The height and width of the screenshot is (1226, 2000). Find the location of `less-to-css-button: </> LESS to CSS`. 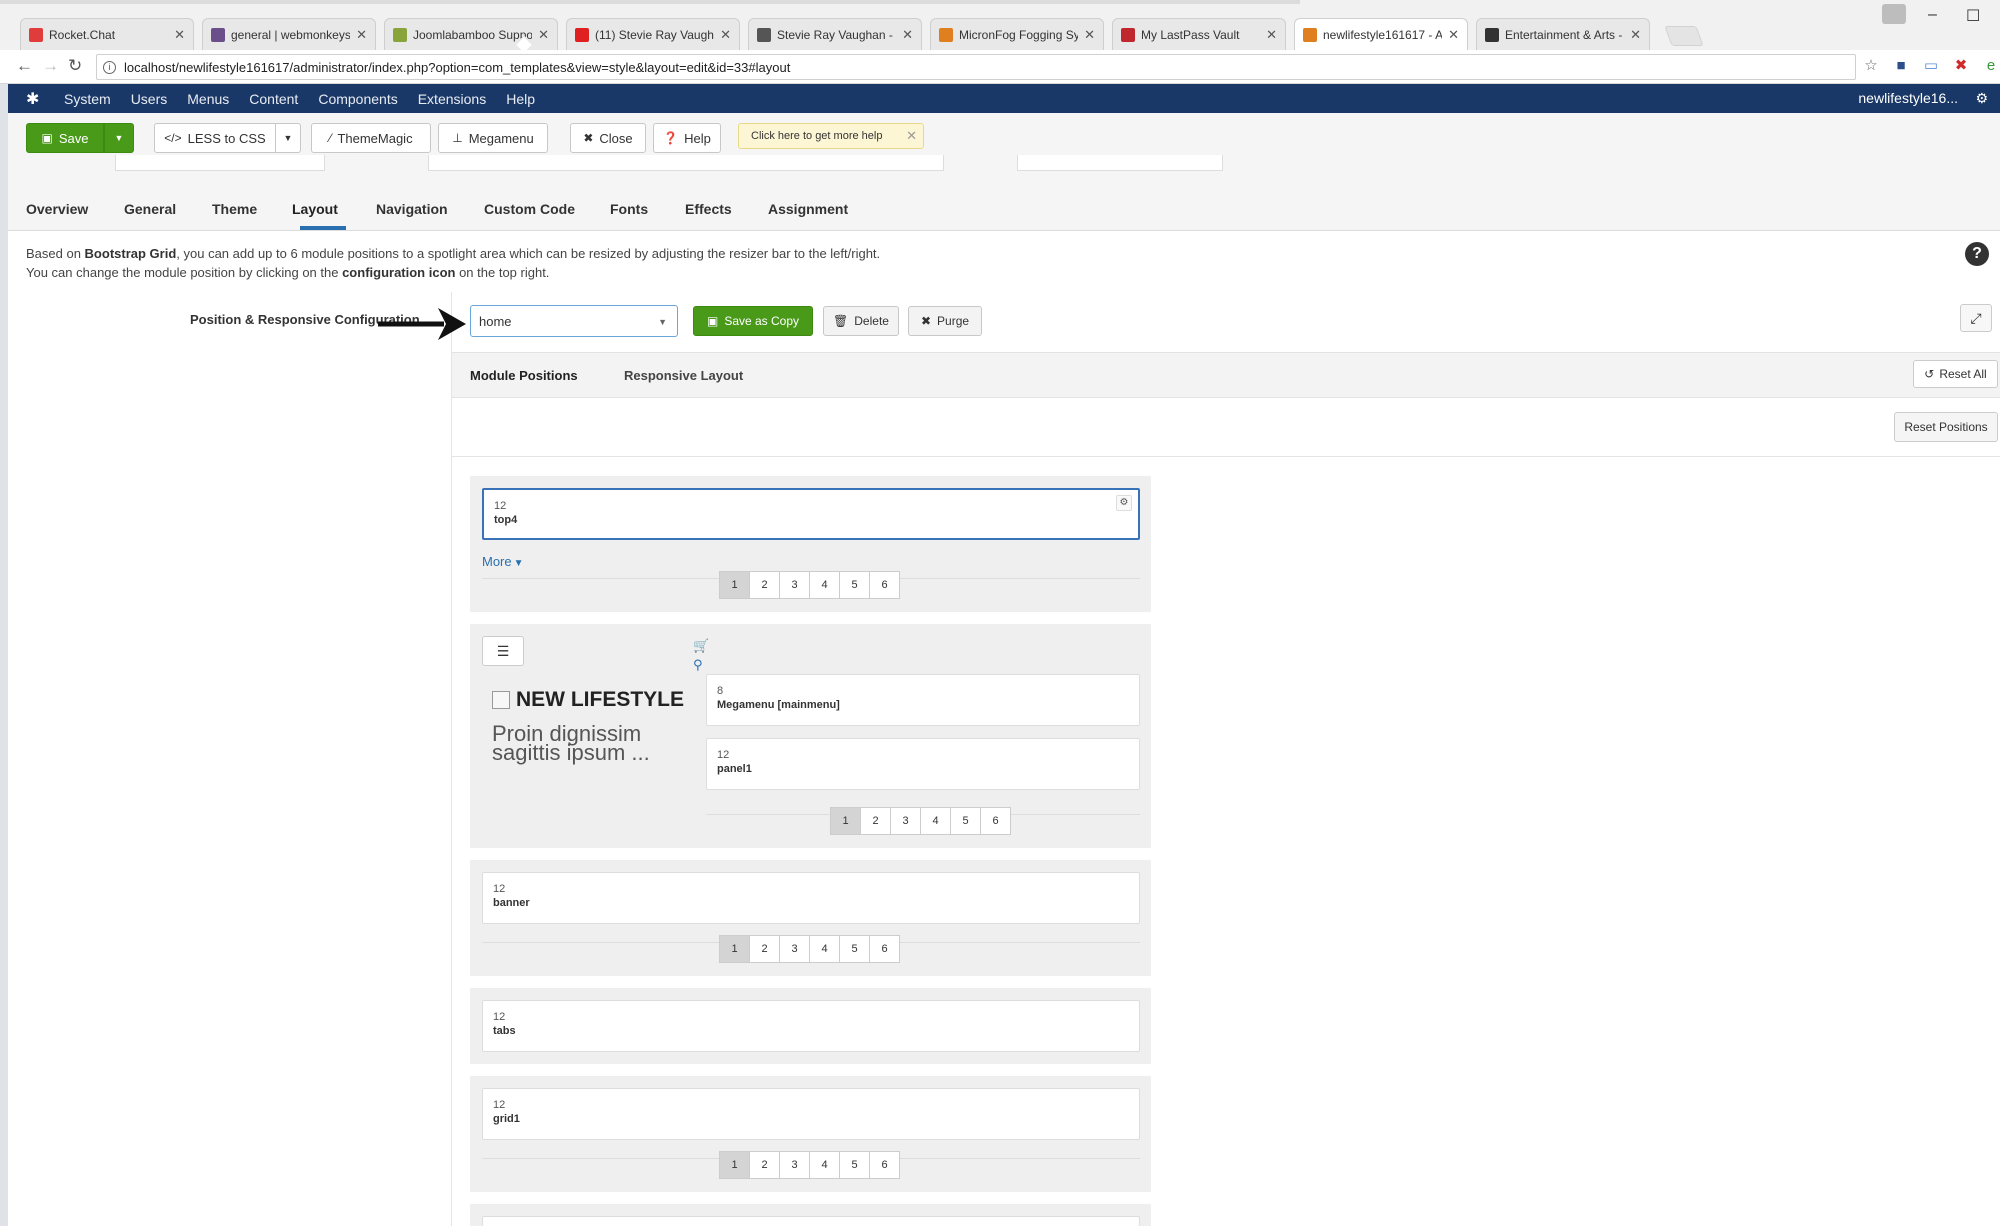

less-to-css-button: </> LESS to CSS is located at coordinates (215, 138).